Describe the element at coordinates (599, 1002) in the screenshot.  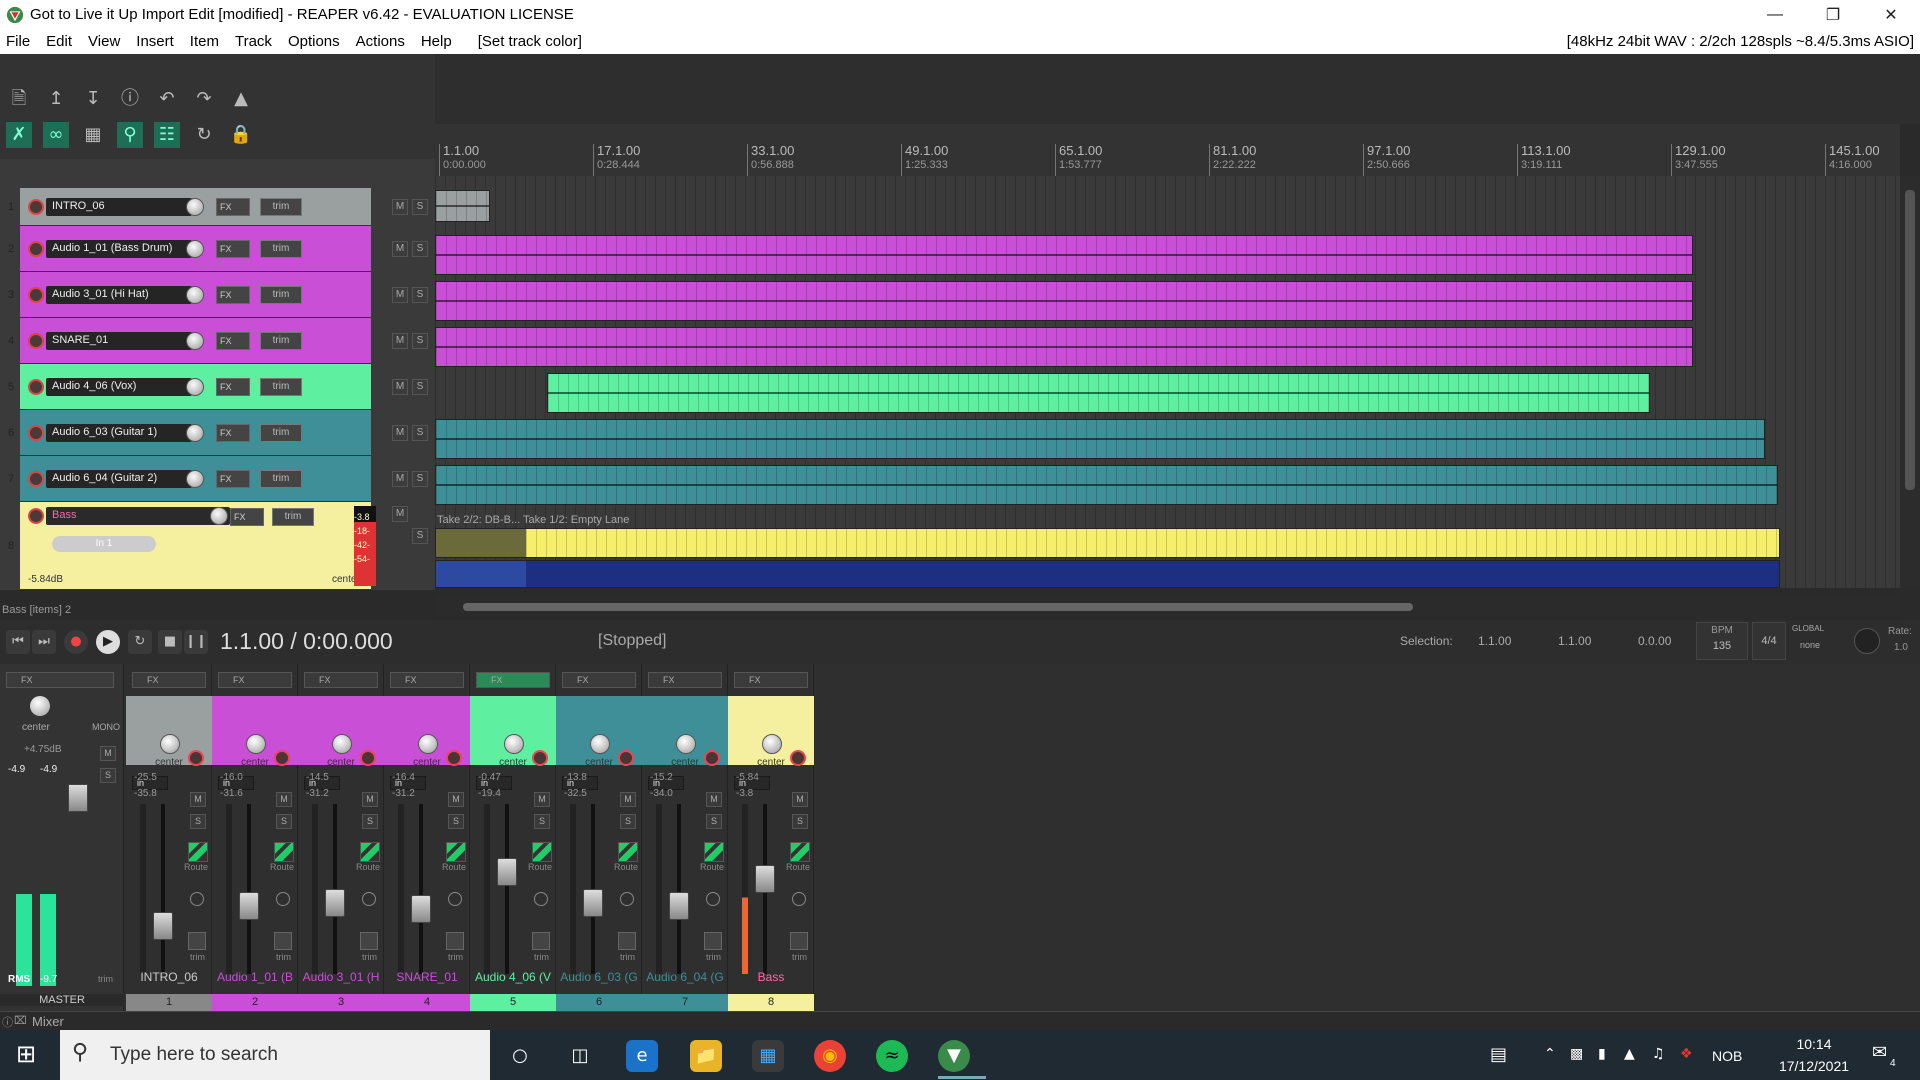
I see `strip-number: 6` at that location.